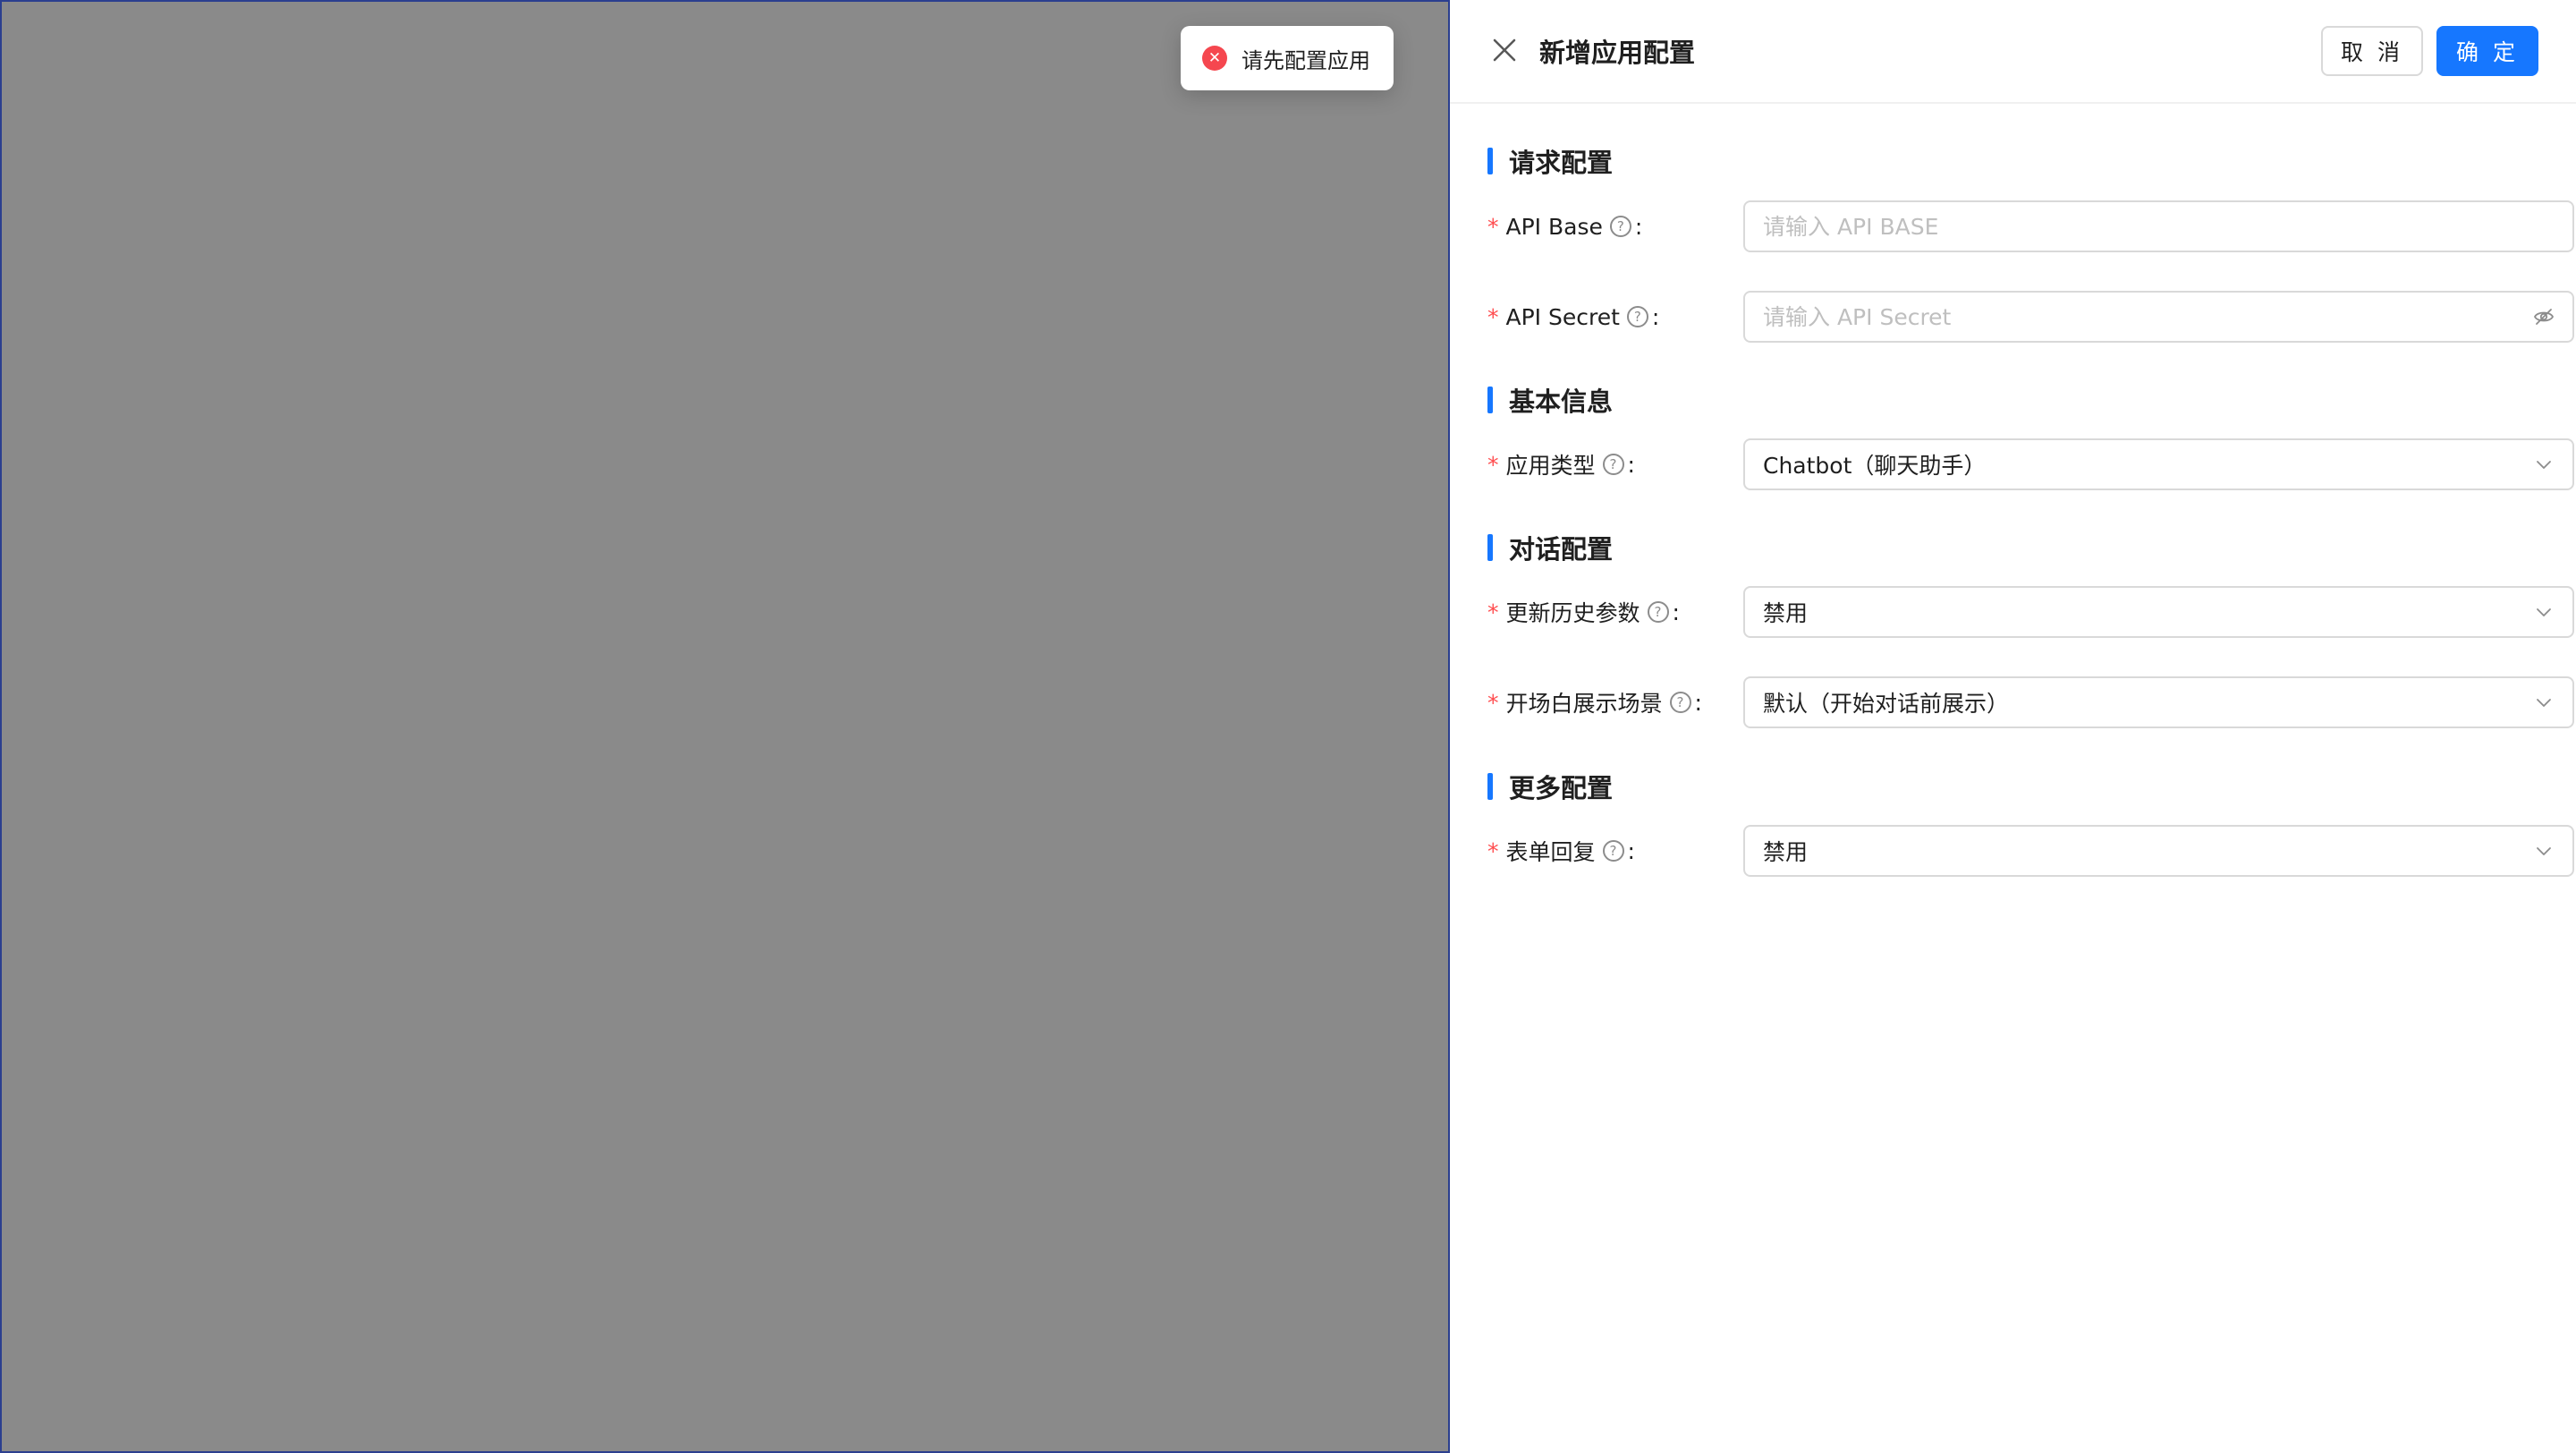 This screenshot has width=2576, height=1453. What do you see at coordinates (1561, 402) in the screenshot?
I see `section-basic-label: 基本信息` at bounding box center [1561, 402].